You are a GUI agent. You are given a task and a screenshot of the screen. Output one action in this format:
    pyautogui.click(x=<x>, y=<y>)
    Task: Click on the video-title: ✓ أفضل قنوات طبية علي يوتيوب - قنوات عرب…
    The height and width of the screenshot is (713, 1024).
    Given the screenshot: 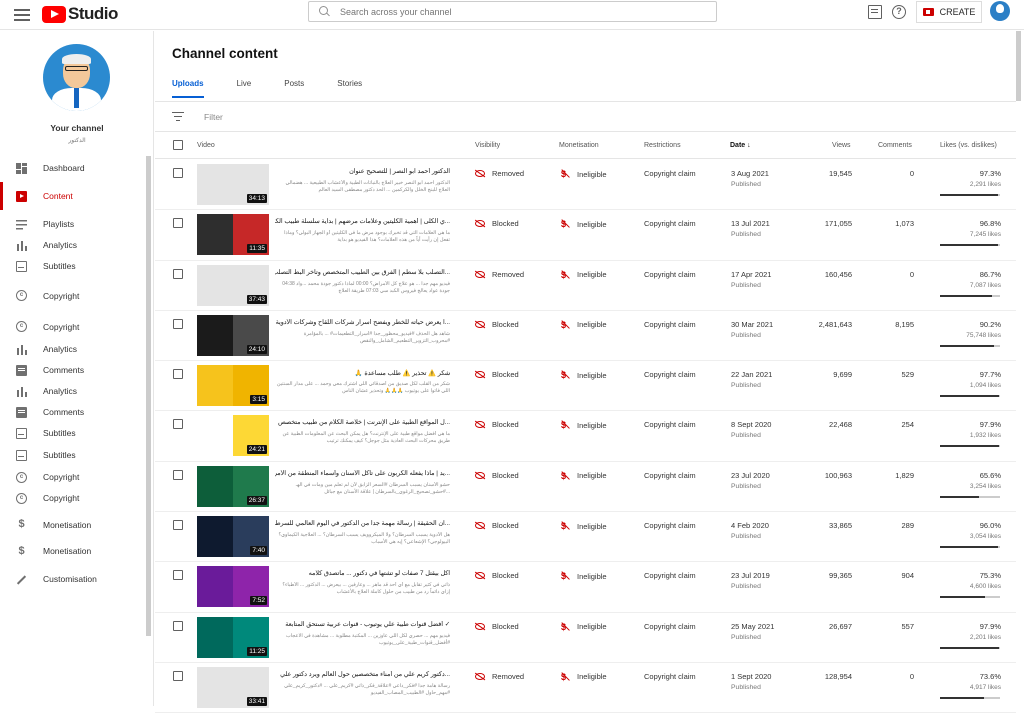 What is the action you would take?
    pyautogui.click(x=362, y=624)
    